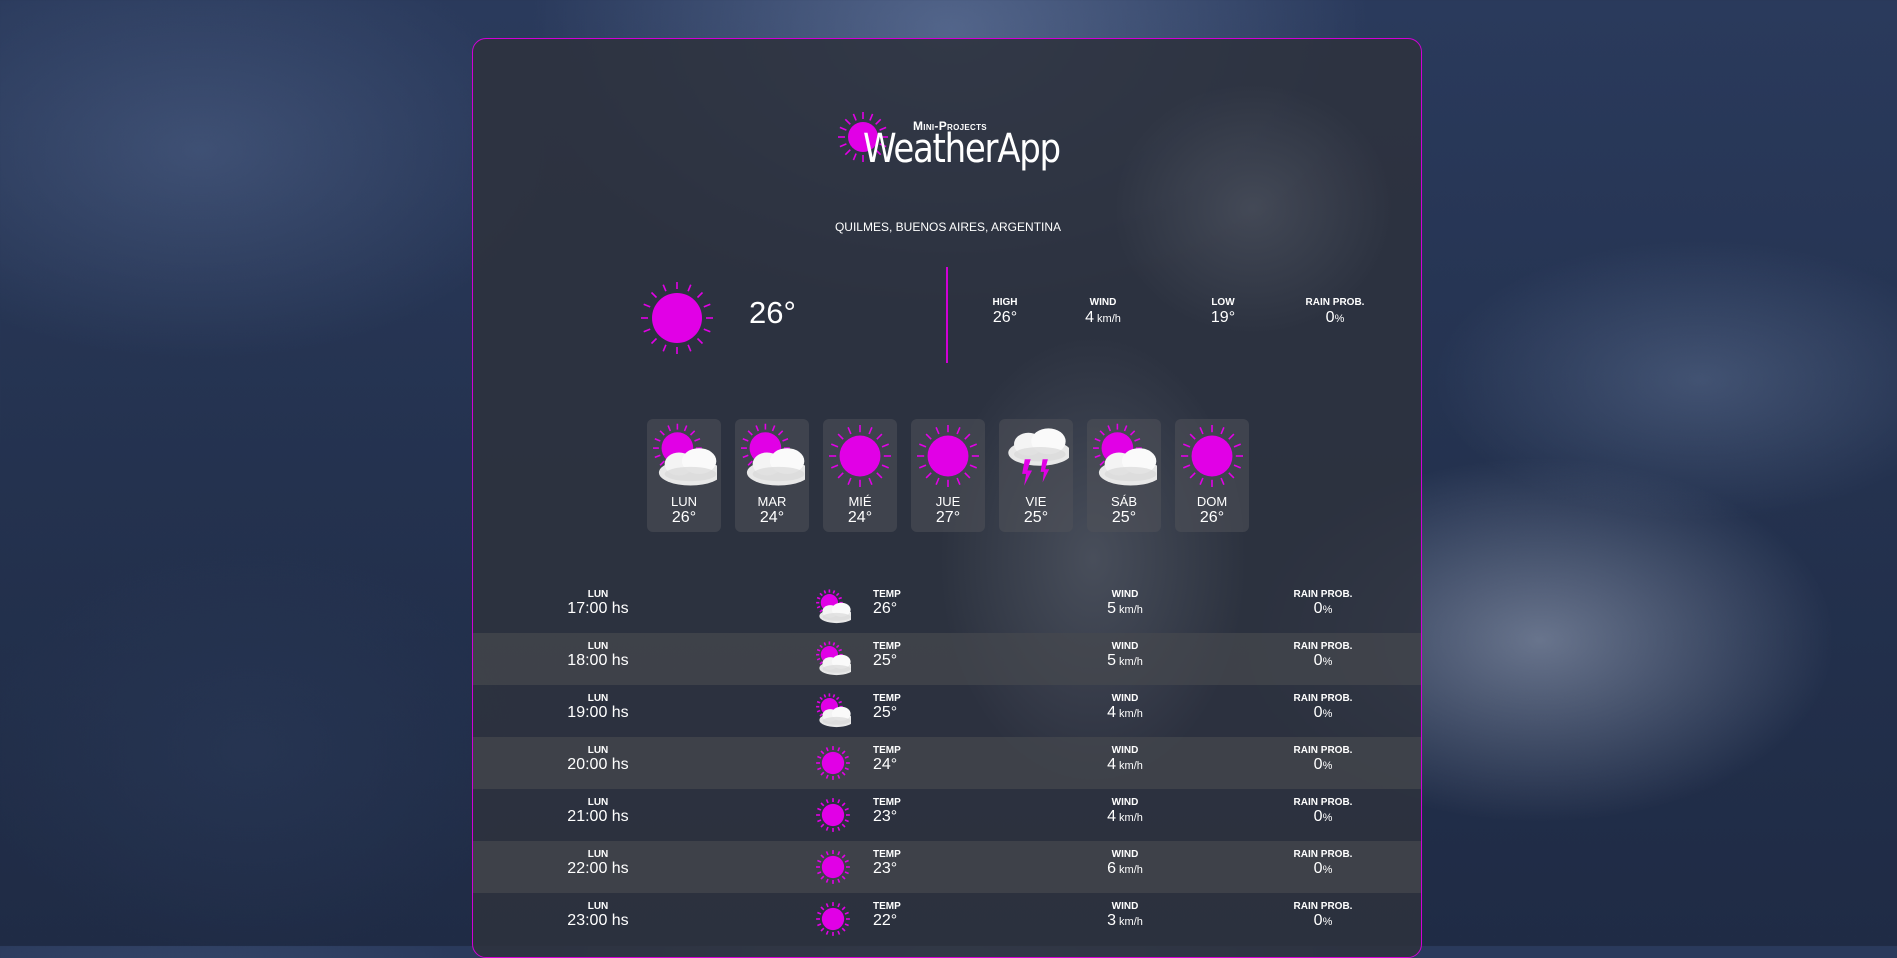 The image size is (1897, 958). What do you see at coordinates (1123, 501) in the screenshot?
I see `day-name: SÁB` at bounding box center [1123, 501].